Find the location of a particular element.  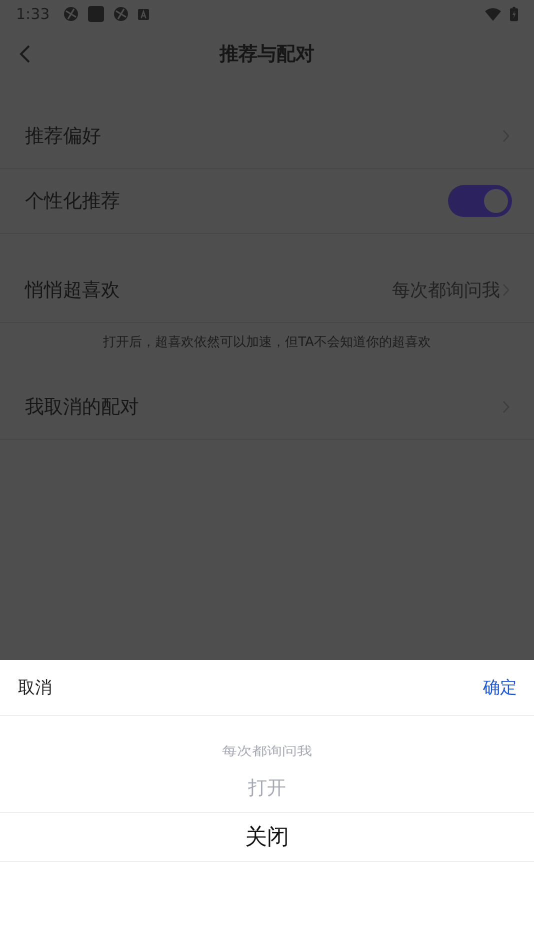

cancel-button: 取消 is located at coordinates (35, 687).